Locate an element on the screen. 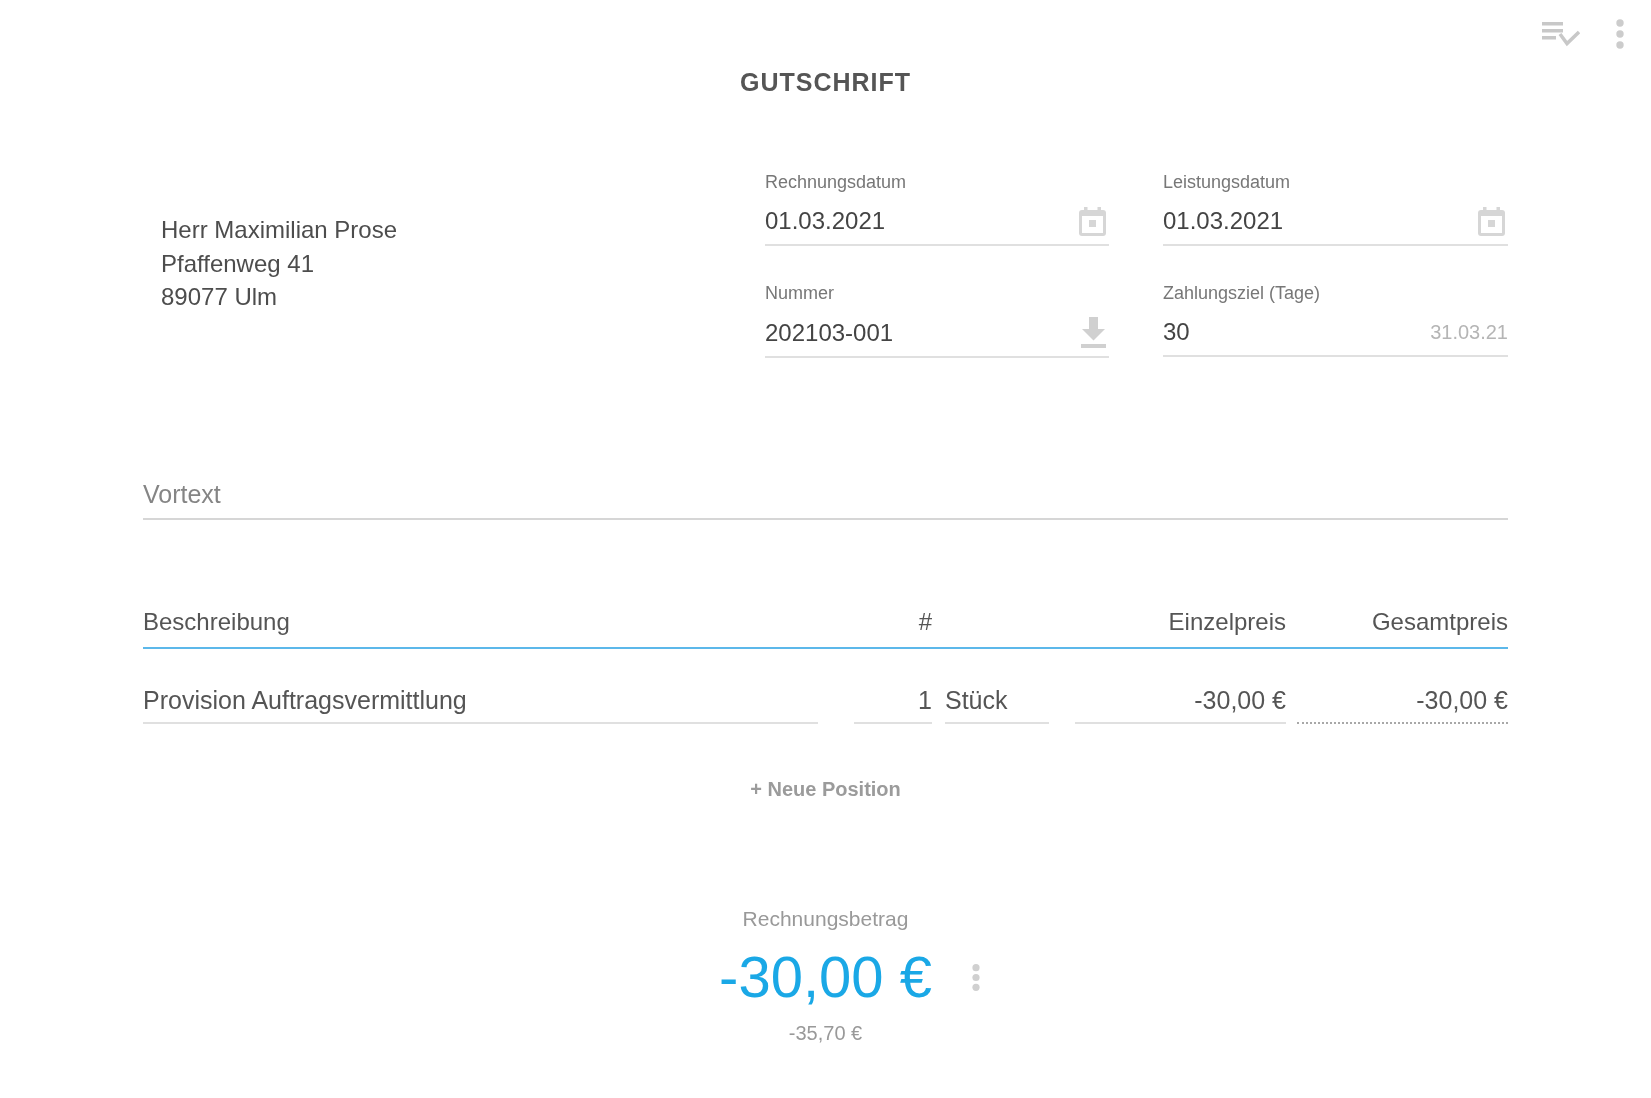  list-check-icon is located at coordinates (1561, 34).